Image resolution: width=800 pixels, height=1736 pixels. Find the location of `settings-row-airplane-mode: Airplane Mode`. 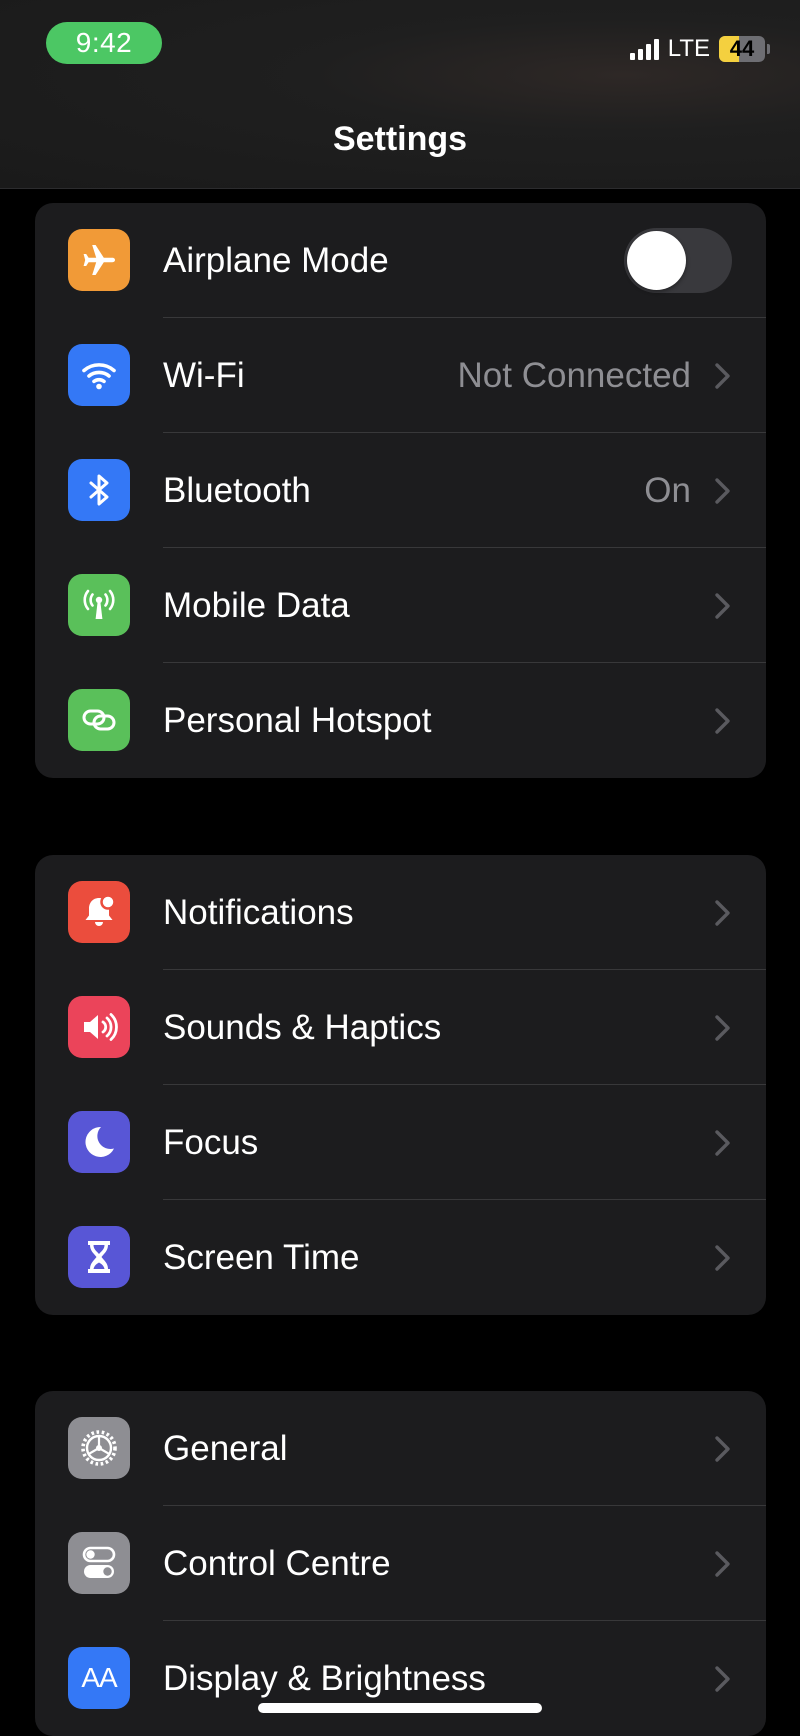

settings-row-airplane-mode: Airplane Mode is located at coordinates (400, 260).